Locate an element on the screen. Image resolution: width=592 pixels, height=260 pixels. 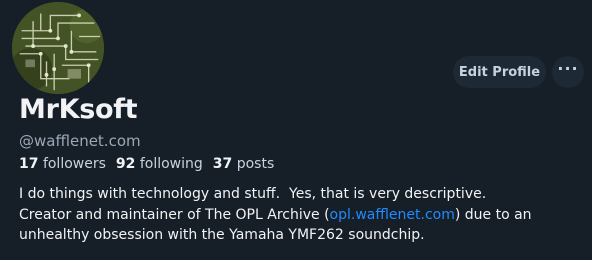
circuit-board-avatar-icon is located at coordinates (58, 48).